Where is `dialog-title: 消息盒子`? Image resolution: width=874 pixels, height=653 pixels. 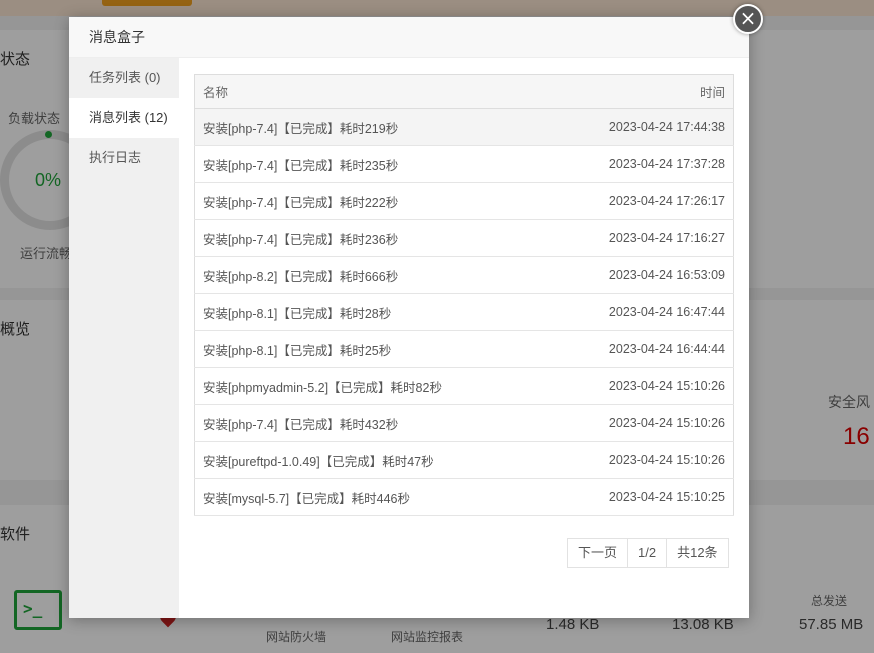
dialog-title: 消息盒子 is located at coordinates (409, 37).